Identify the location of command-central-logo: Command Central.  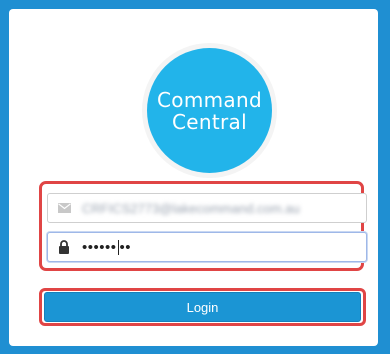
(209, 110).